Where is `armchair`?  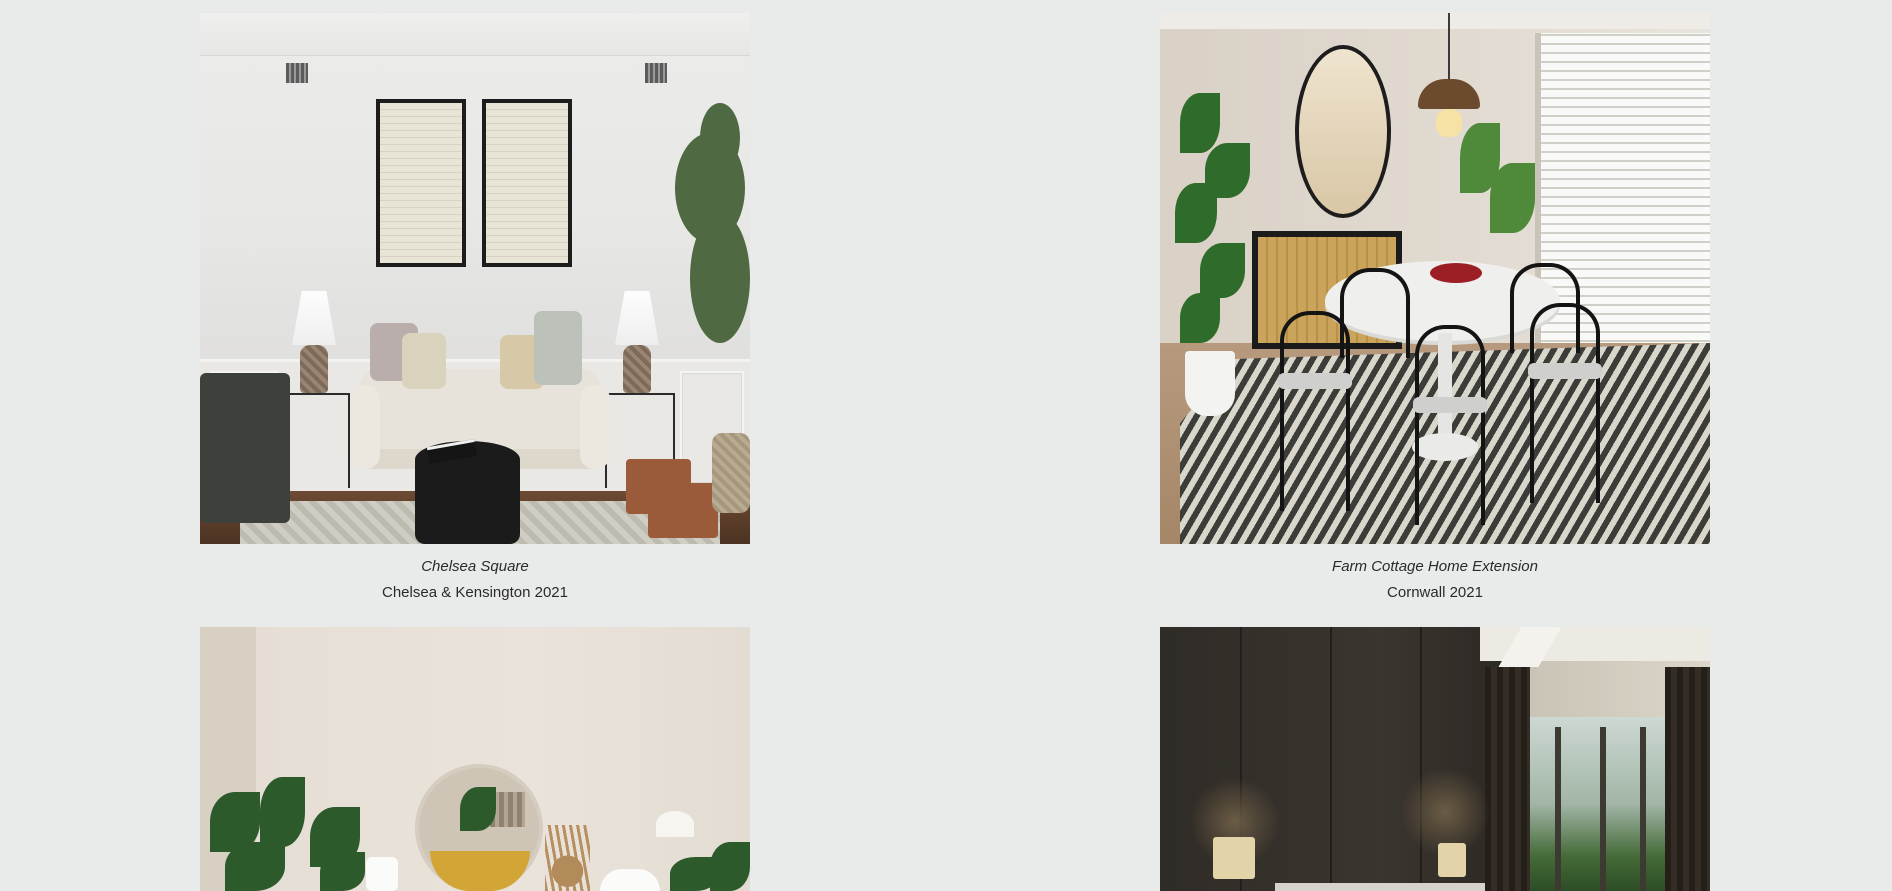 armchair is located at coordinates (245, 448).